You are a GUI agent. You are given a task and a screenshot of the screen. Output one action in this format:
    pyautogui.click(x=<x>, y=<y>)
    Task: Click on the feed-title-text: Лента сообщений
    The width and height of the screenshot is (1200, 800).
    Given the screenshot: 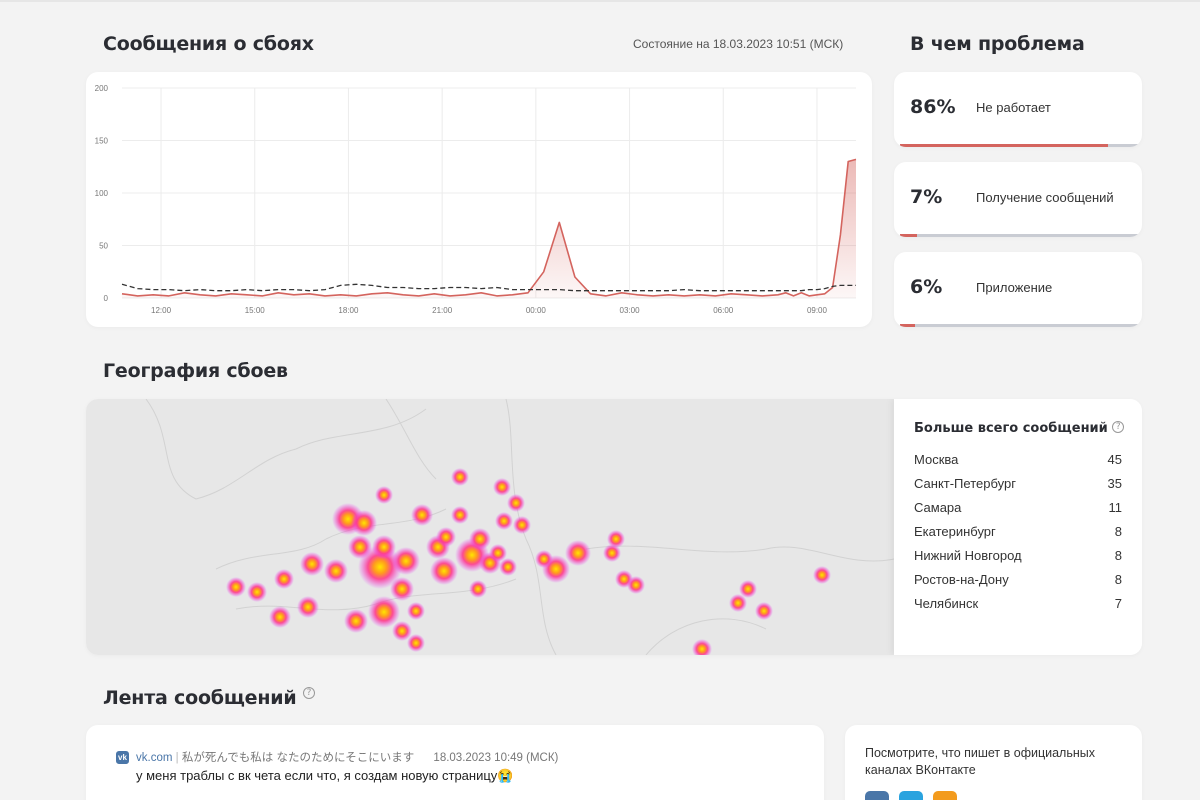 What is the action you would take?
    pyautogui.click(x=200, y=698)
    